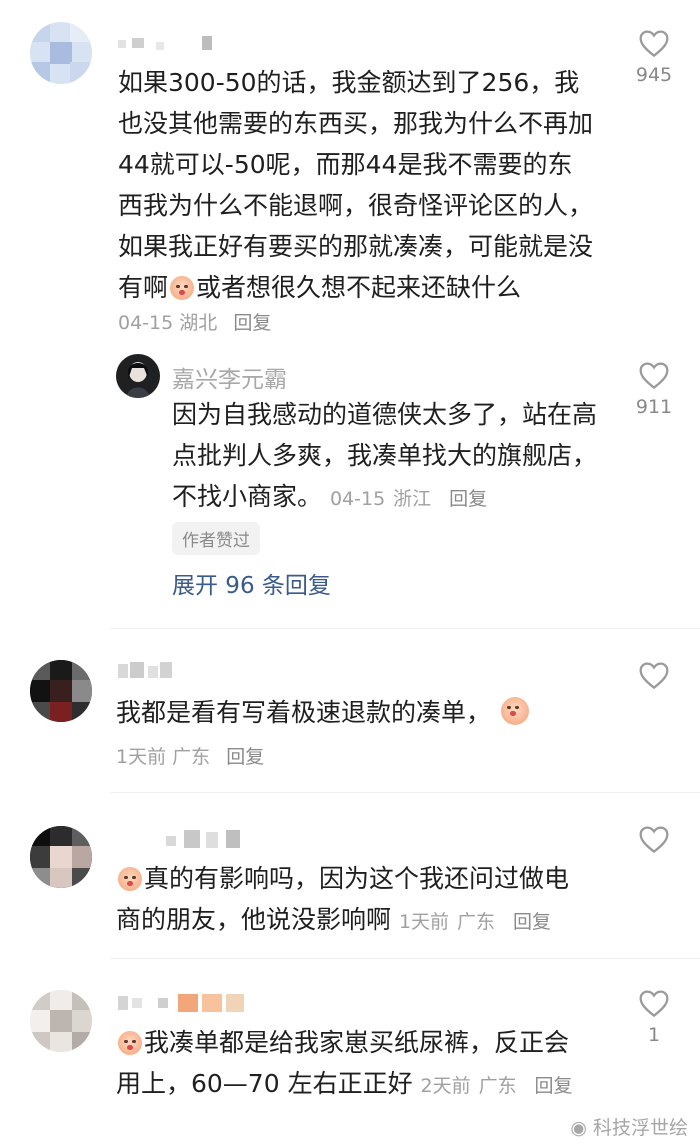 The height and width of the screenshot is (1146, 700). I want to click on comment-line: 有啊 或者想很久想不起来还缺什么, so click(368, 287).